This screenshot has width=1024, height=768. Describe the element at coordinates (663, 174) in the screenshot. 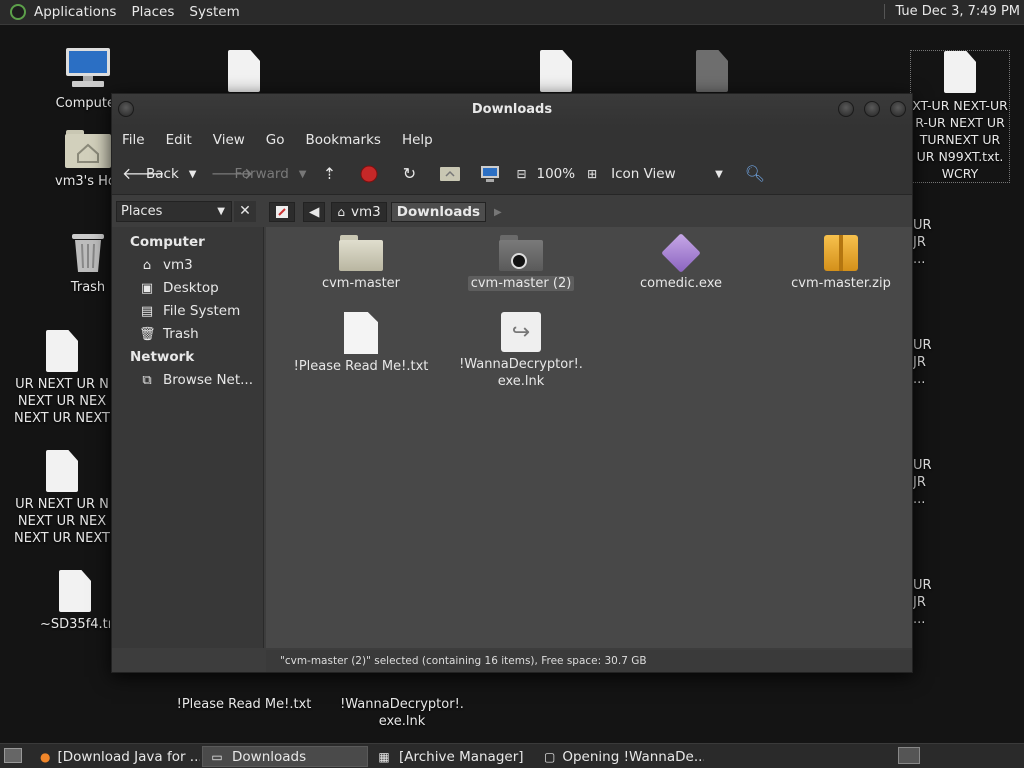

I see `view-mode-select: Icon View` at that location.